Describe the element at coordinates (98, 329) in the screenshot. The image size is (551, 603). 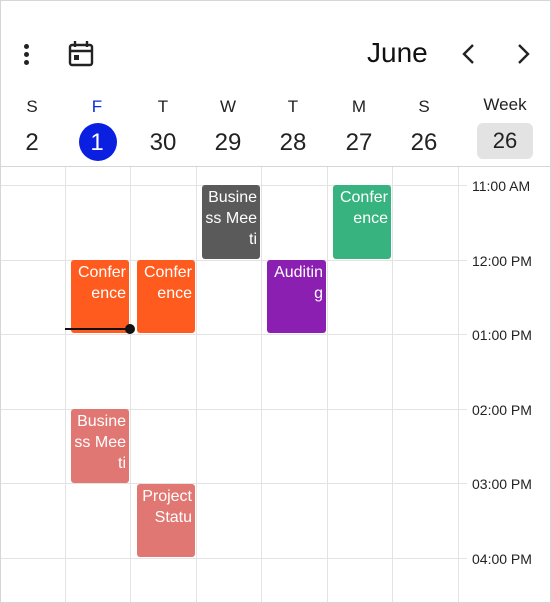
I see `current-time-indicator-line` at that location.